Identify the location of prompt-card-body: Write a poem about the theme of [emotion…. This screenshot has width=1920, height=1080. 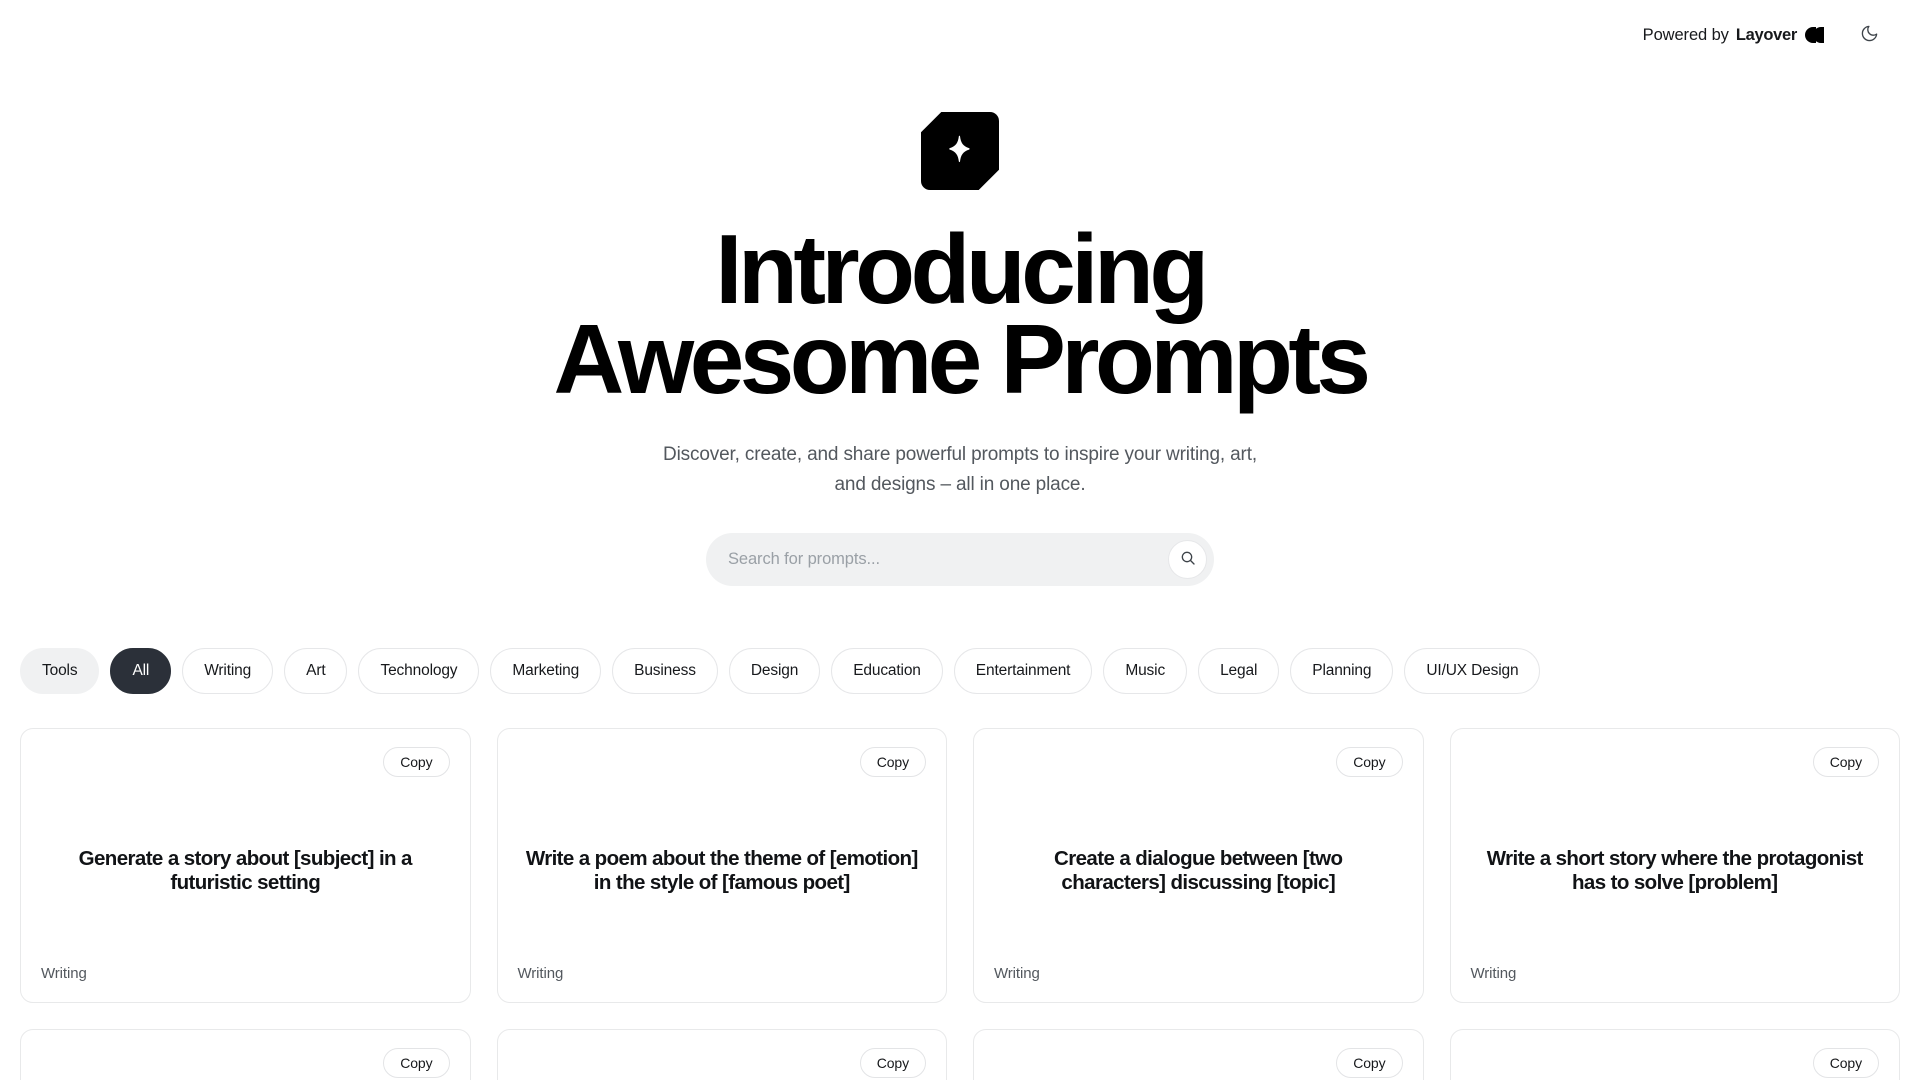
(722, 871).